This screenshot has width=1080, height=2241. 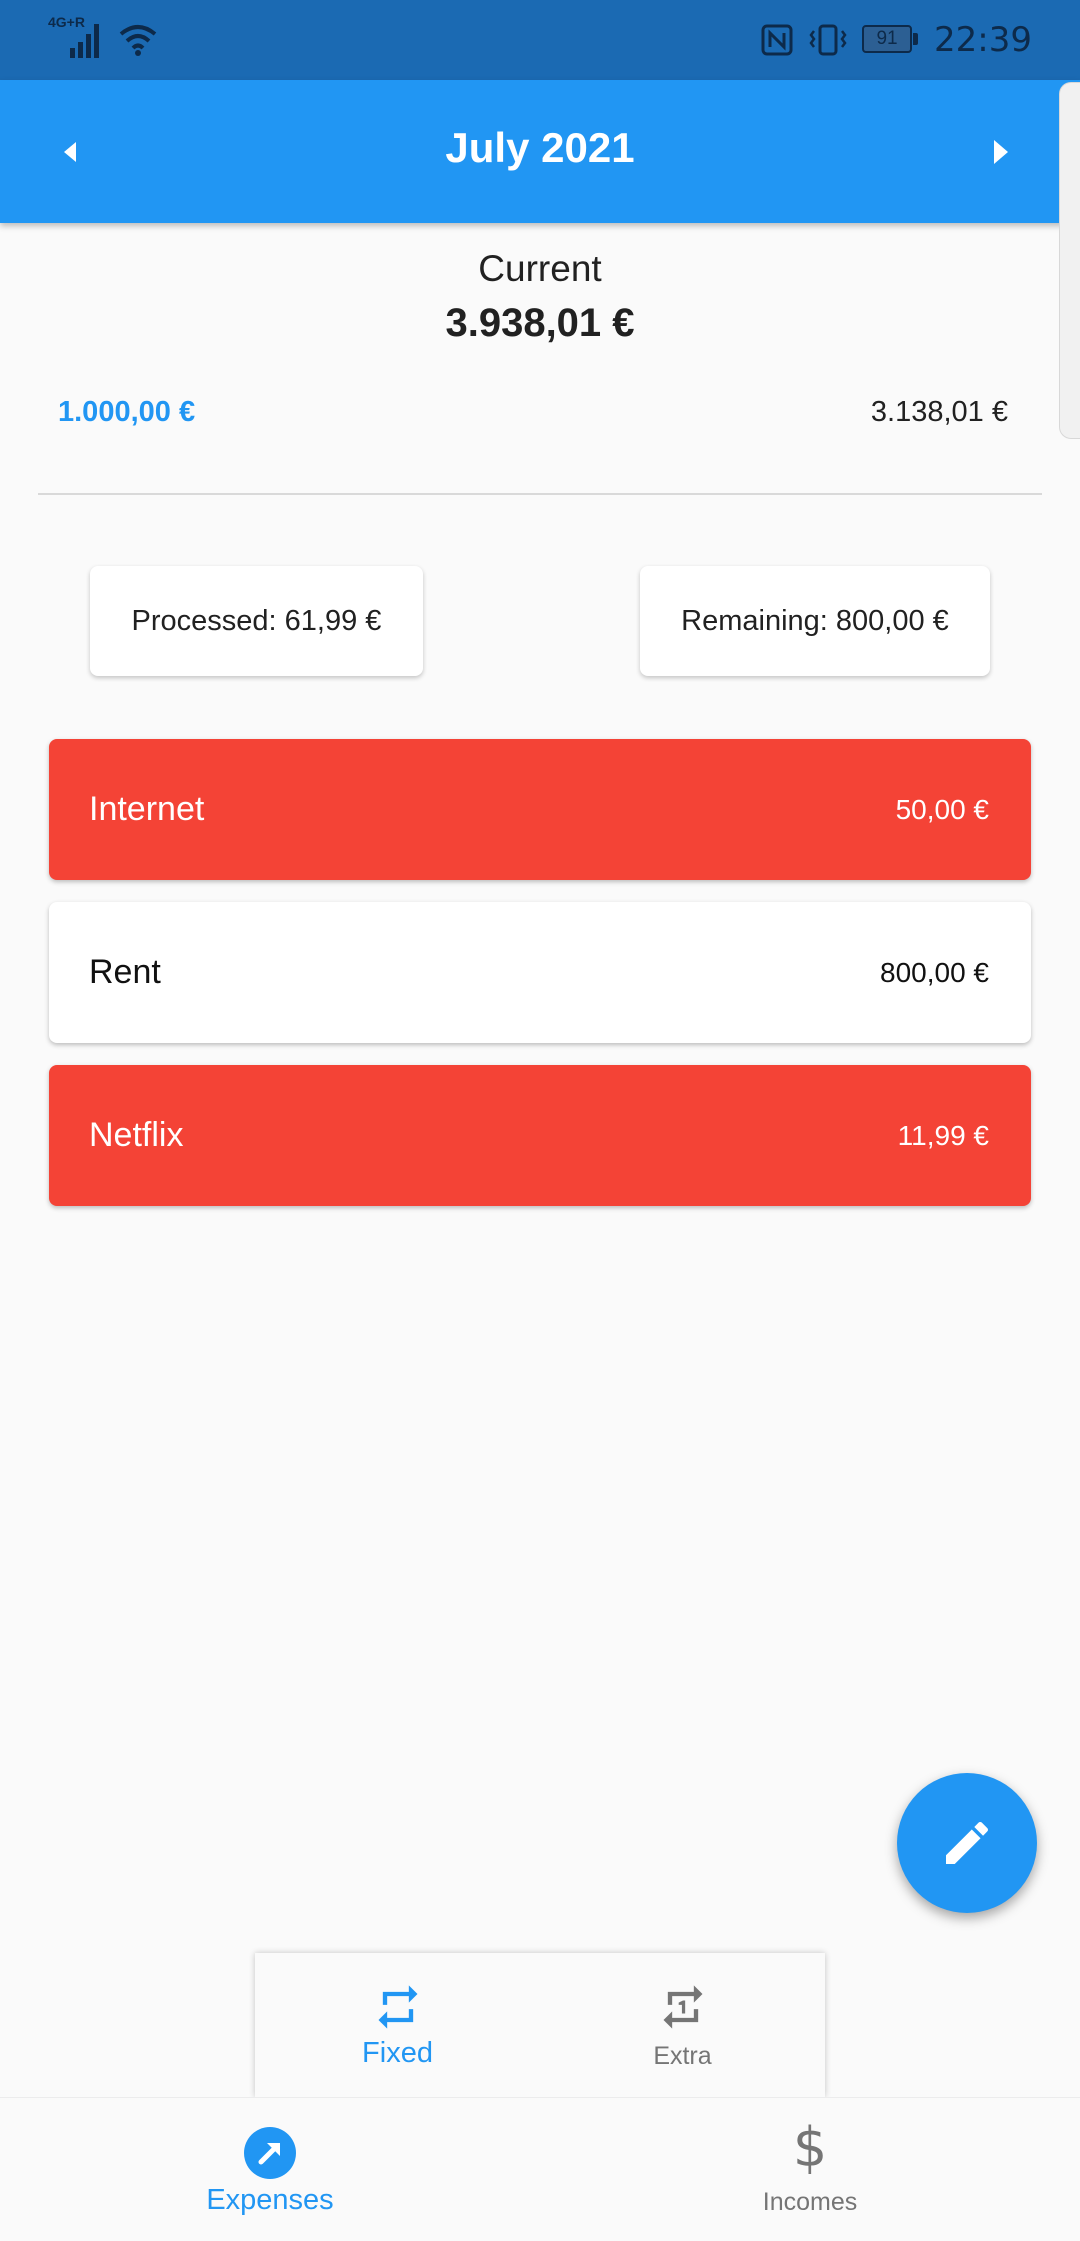 I want to click on arrow-up-right-circle-icon, so click(x=270, y=2153).